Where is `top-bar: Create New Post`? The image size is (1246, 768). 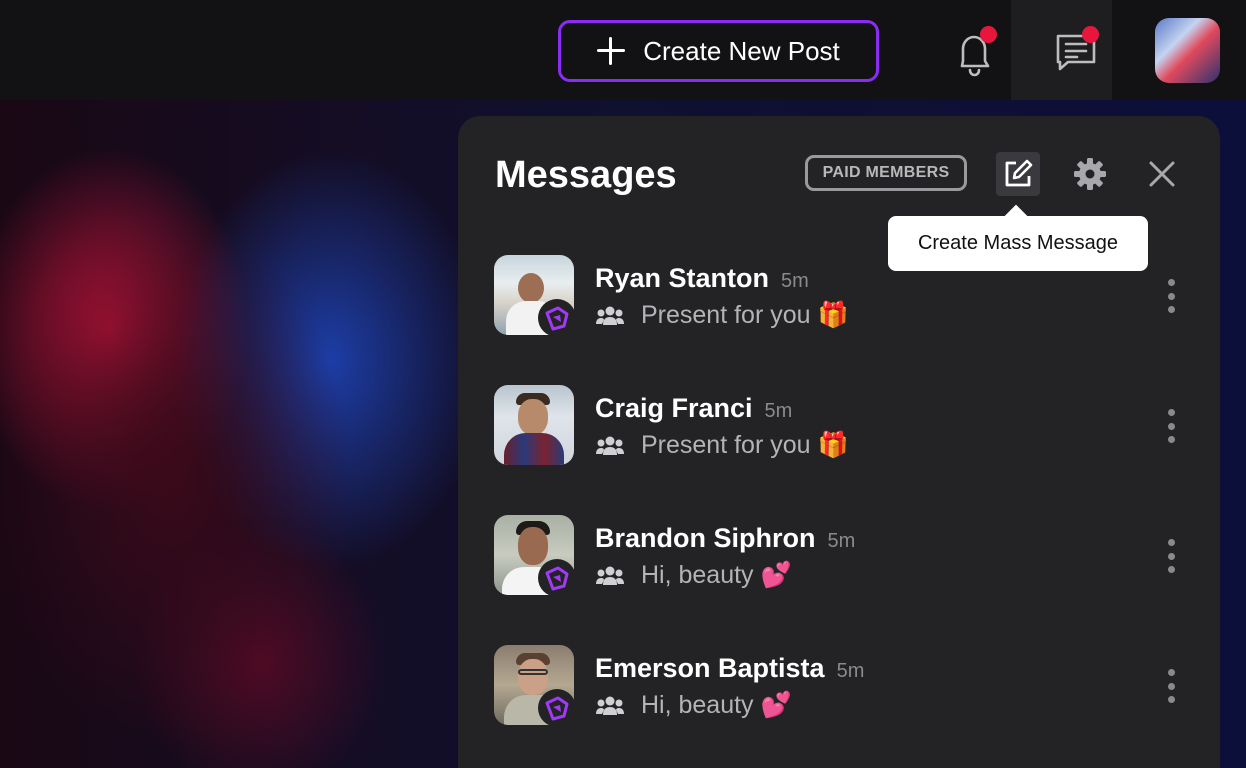
top-bar: Create New Post is located at coordinates (623, 50).